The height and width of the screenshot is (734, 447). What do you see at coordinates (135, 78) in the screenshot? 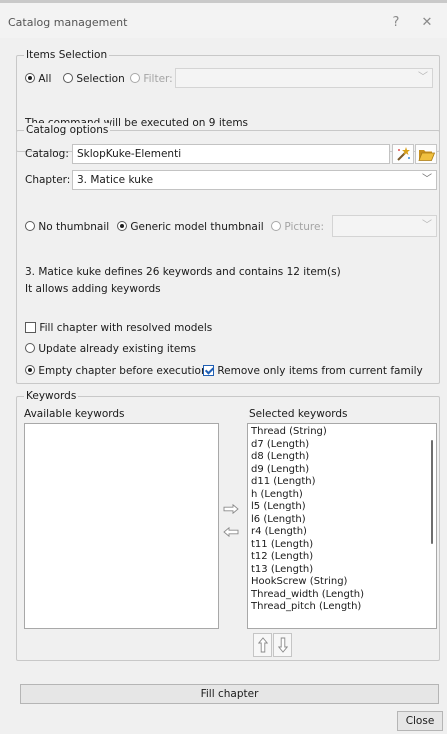
I see `radio-filter-indicator` at bounding box center [135, 78].